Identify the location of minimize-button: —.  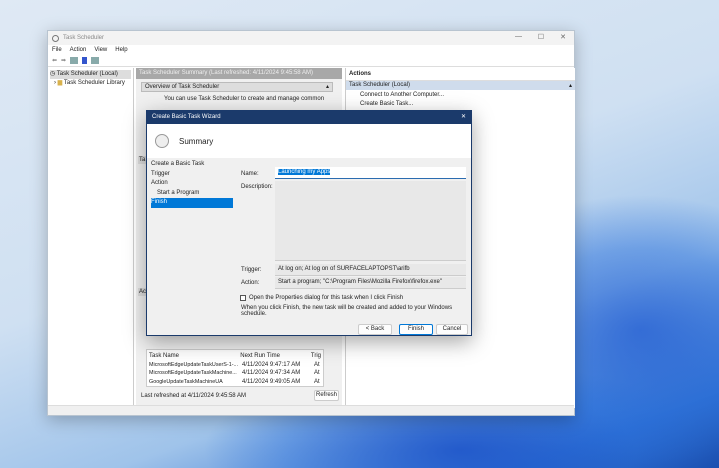
(518, 36).